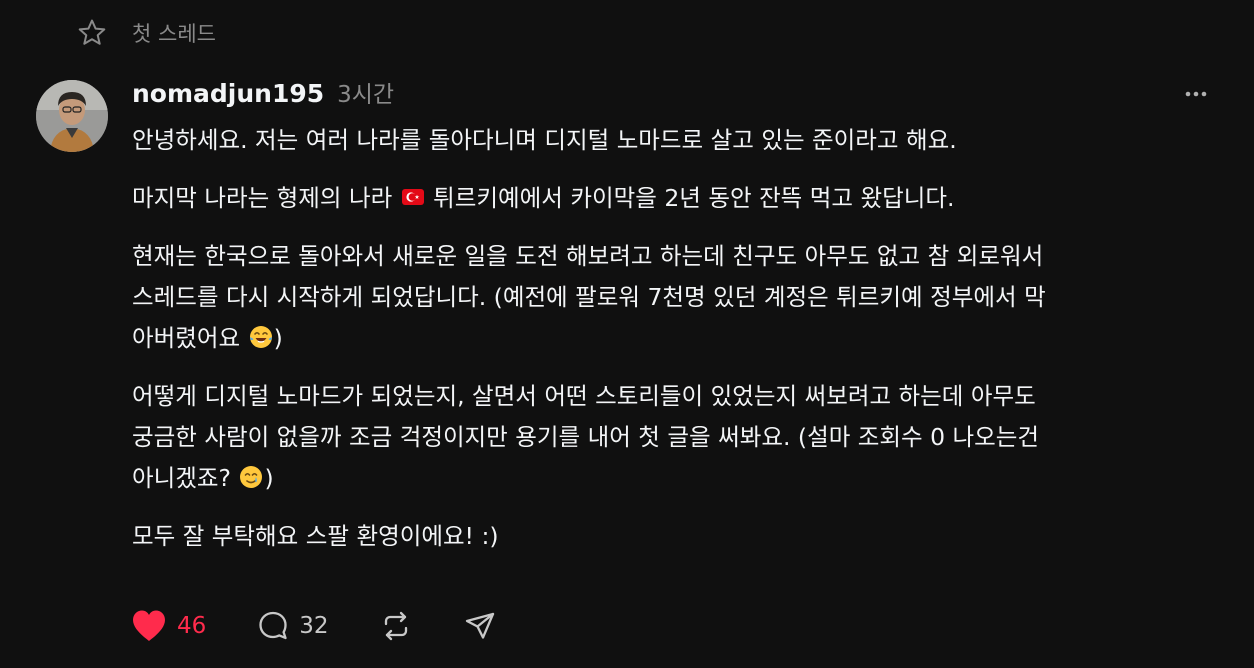 The image size is (1254, 668). I want to click on repost-button, so click(396, 626).